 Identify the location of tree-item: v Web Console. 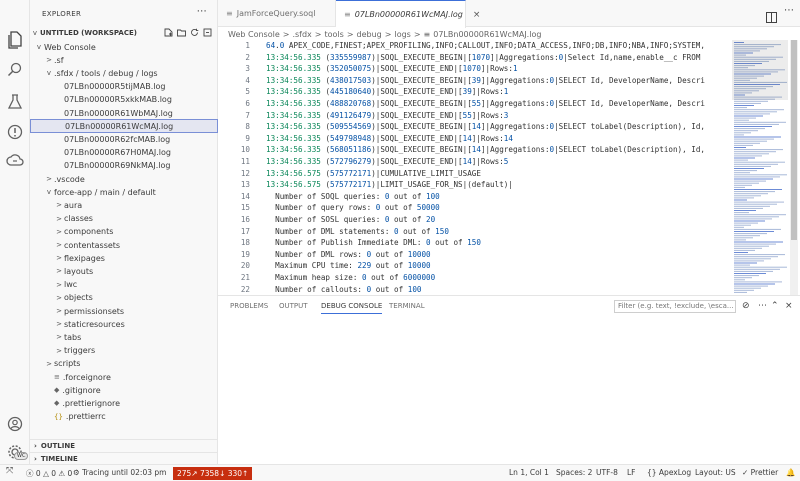
(124, 47).